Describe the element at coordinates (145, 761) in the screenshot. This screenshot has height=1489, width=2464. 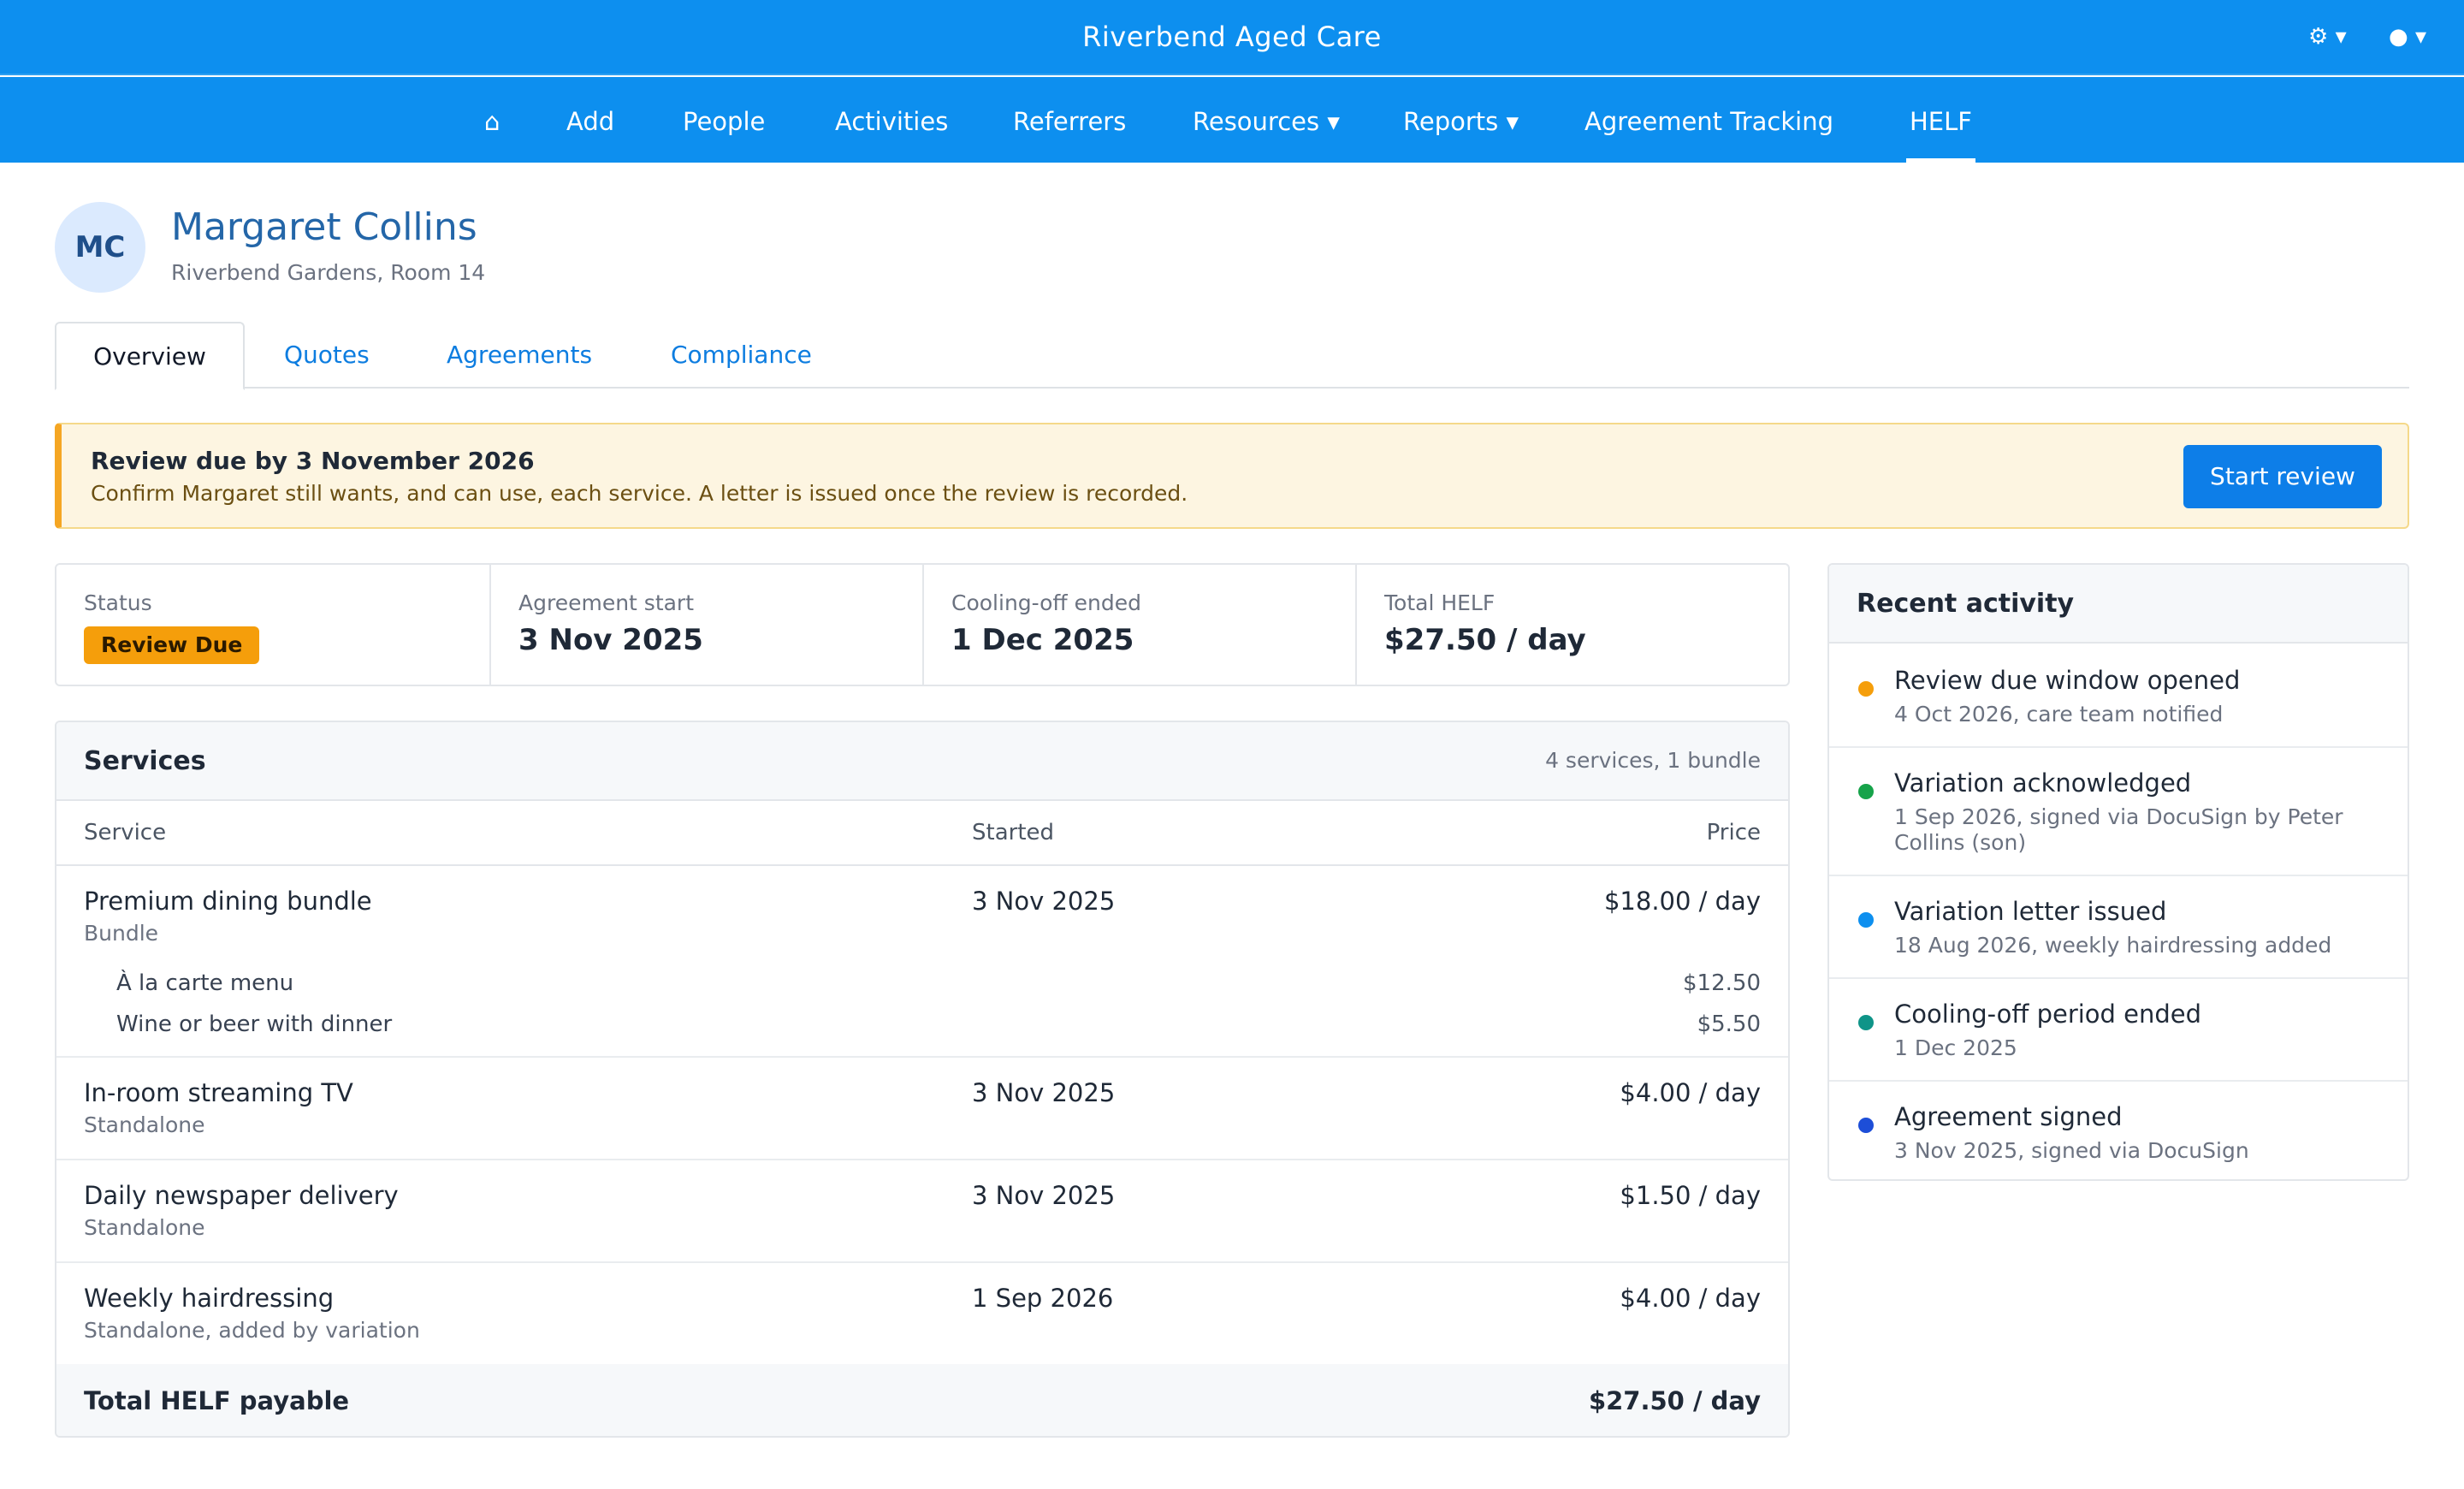
I see `services-title: Services` at that location.